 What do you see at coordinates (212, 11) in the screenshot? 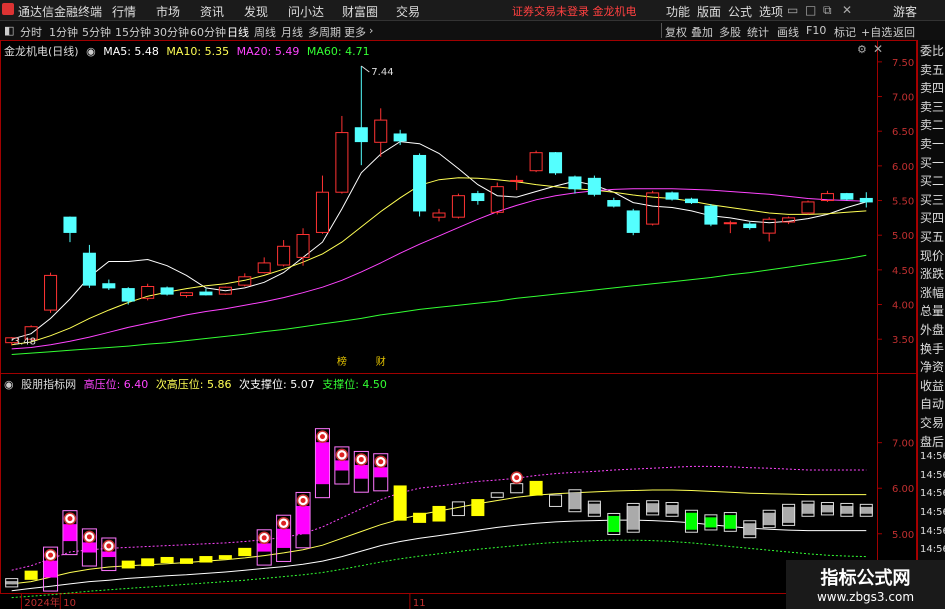
I see `menu-item-news: 资讯` at bounding box center [212, 11].